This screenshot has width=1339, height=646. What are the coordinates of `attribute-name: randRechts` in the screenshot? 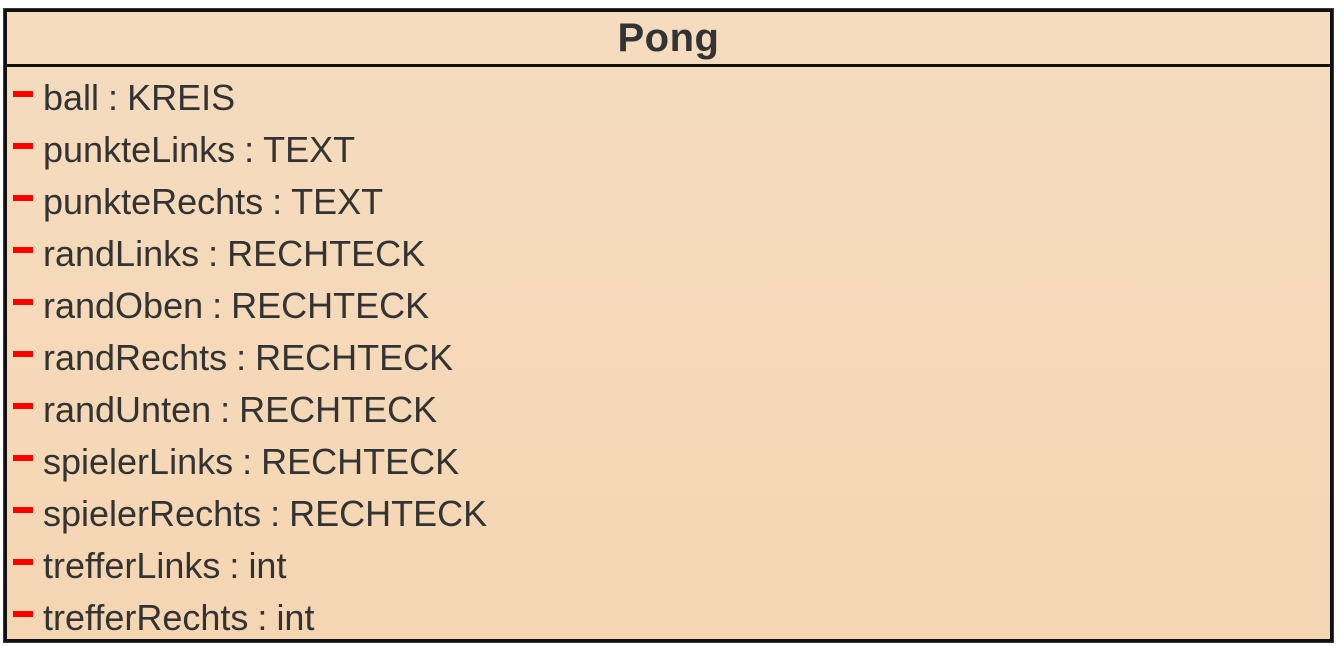 It's located at (135, 357).